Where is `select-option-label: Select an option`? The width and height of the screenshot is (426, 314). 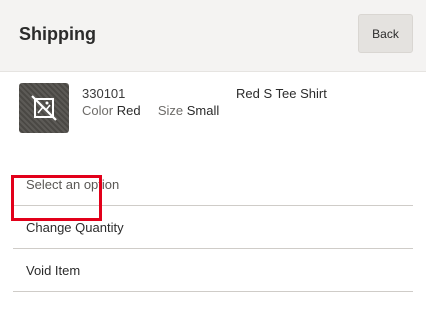 select-option-label: Select an option is located at coordinates (73, 184).